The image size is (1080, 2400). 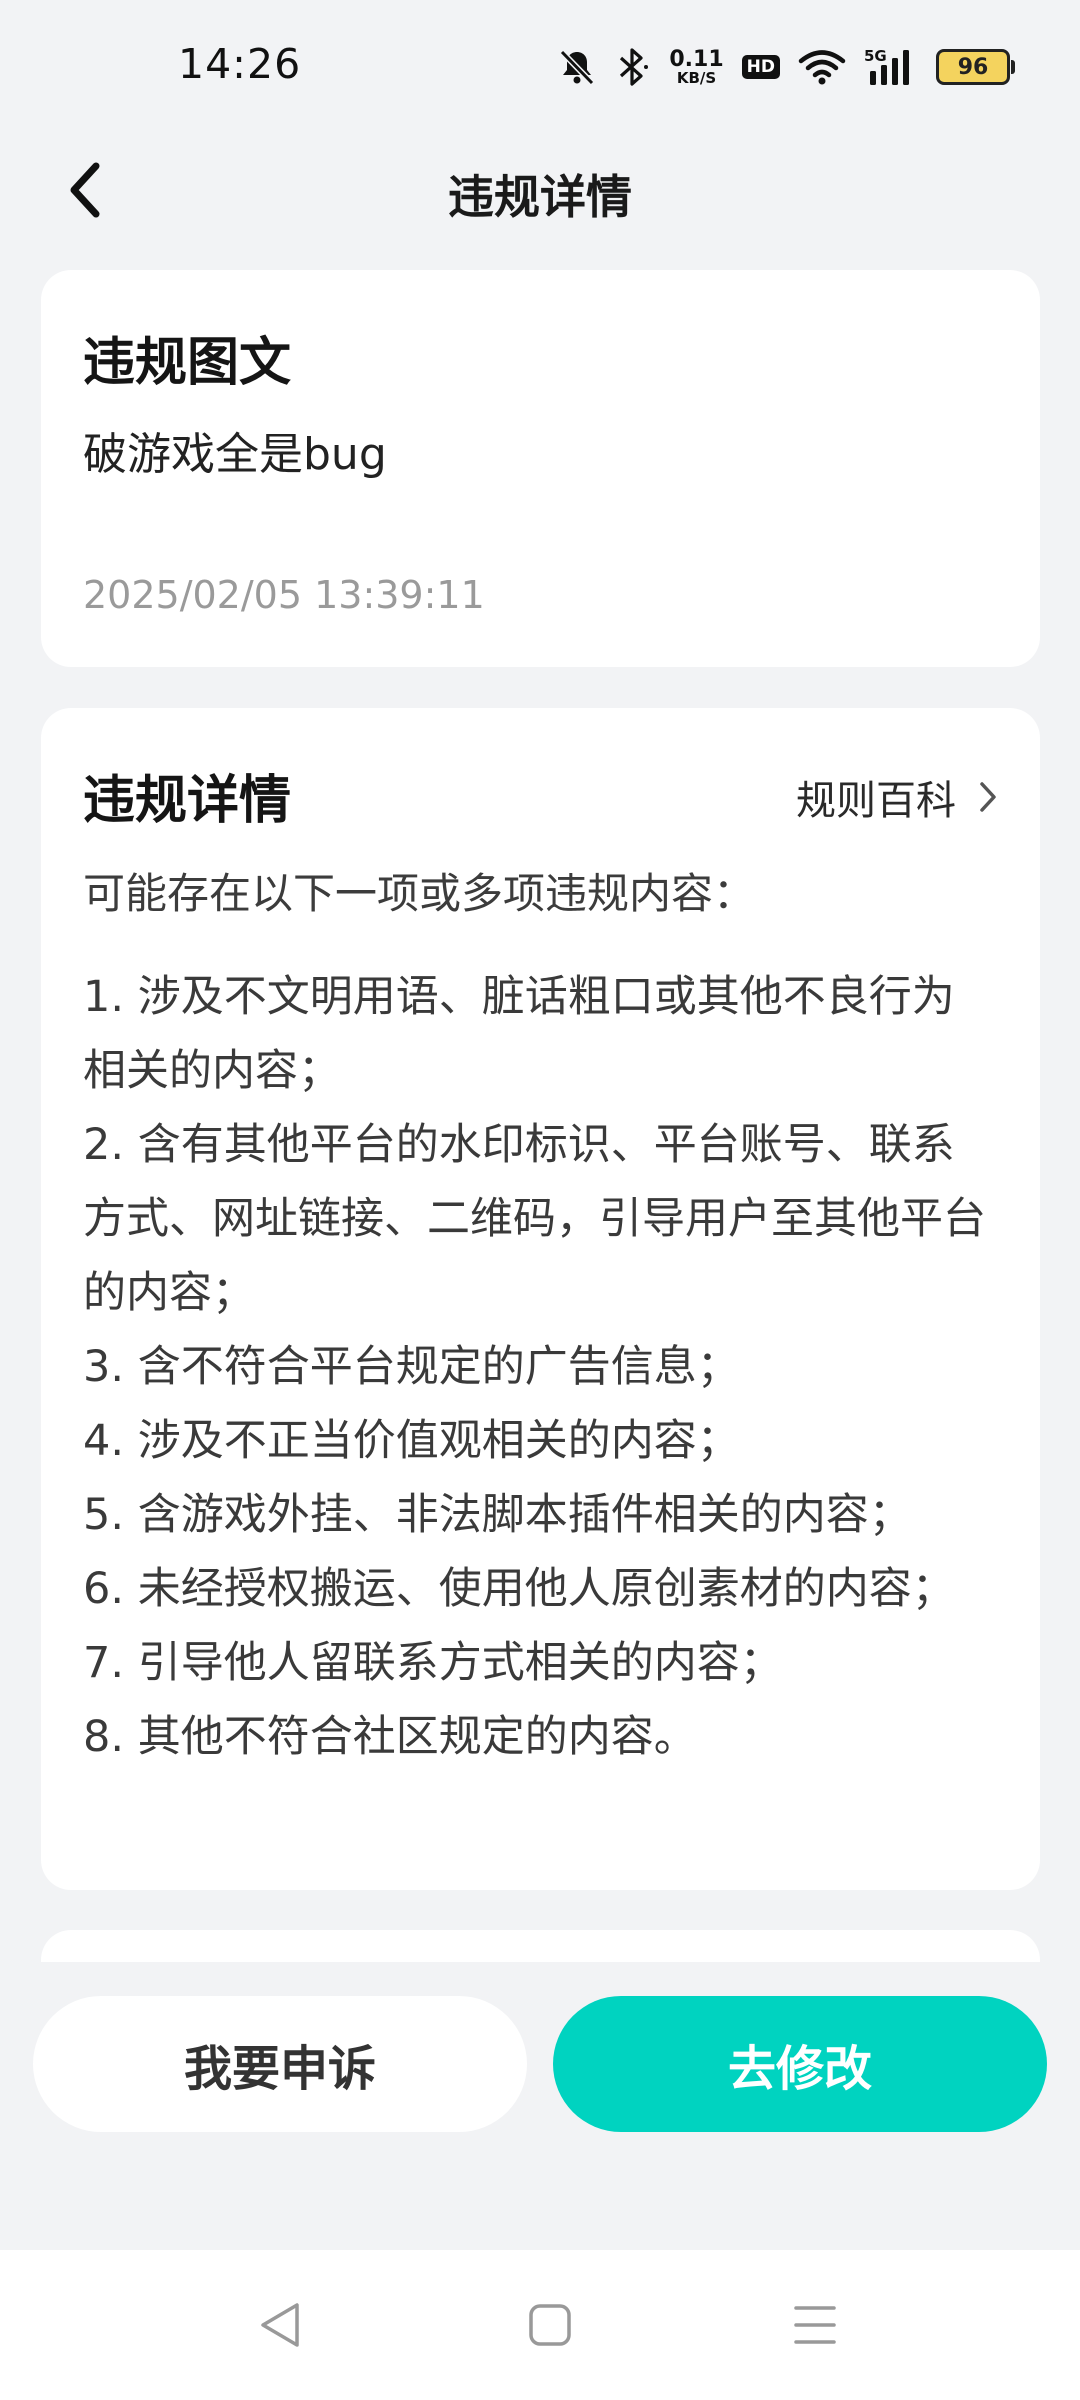 I want to click on post-content: 破游戏全是bug, so click(x=235, y=454).